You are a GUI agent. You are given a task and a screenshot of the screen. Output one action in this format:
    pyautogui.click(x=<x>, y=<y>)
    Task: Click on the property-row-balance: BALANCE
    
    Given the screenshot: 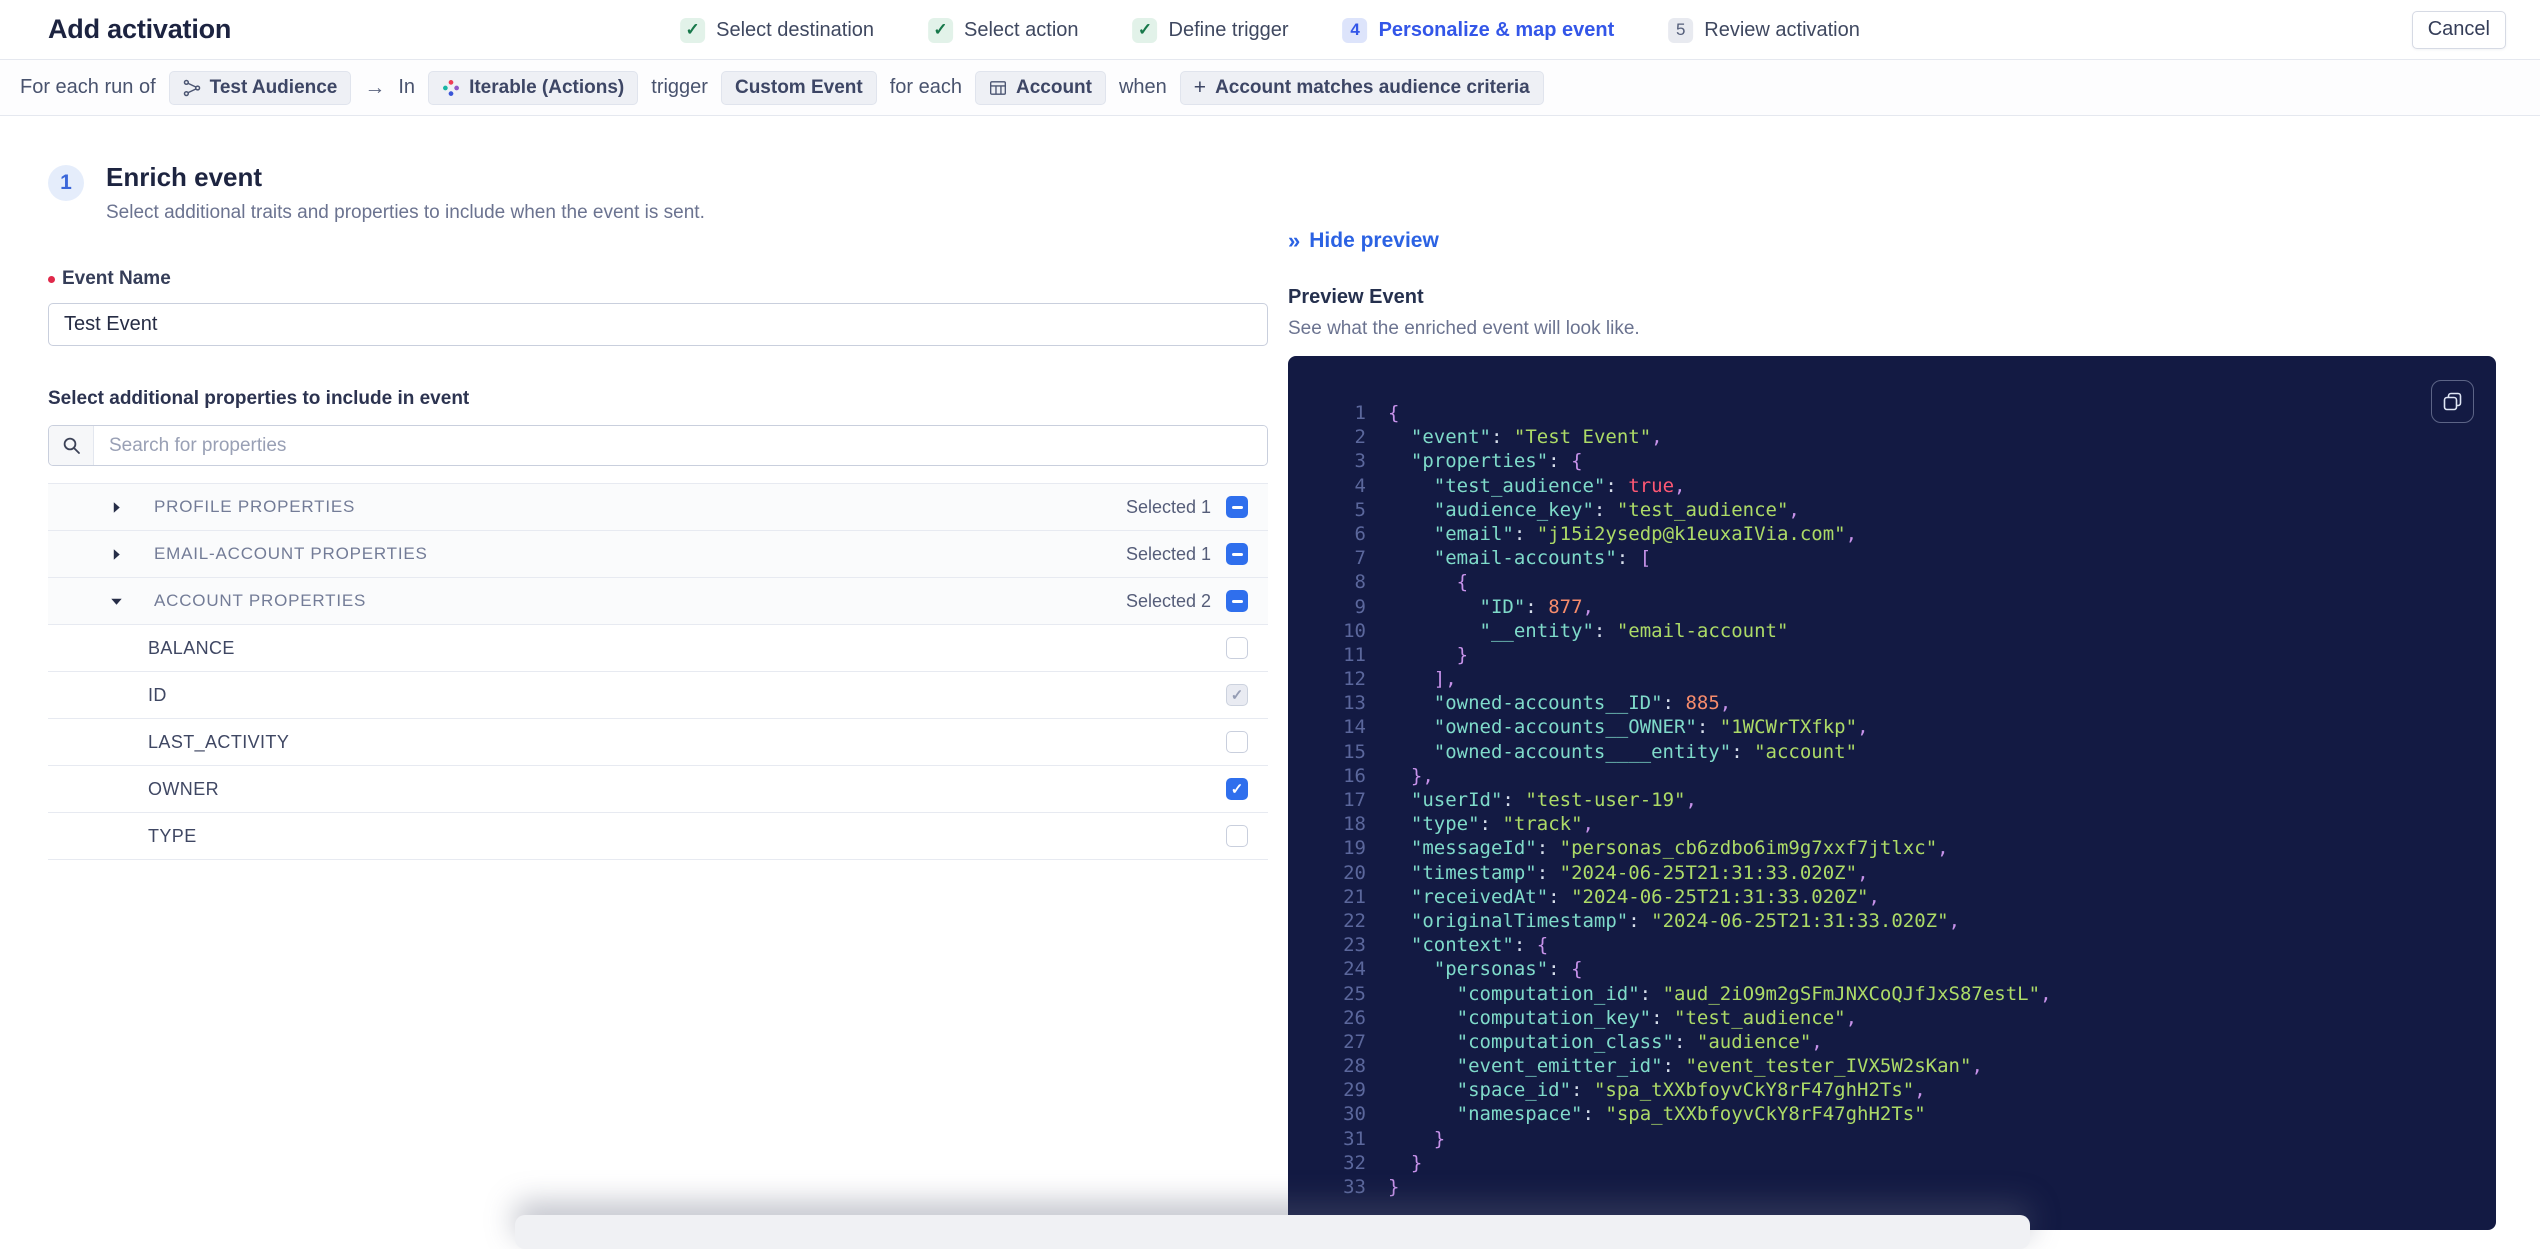 What is the action you would take?
    pyautogui.click(x=658, y=648)
    